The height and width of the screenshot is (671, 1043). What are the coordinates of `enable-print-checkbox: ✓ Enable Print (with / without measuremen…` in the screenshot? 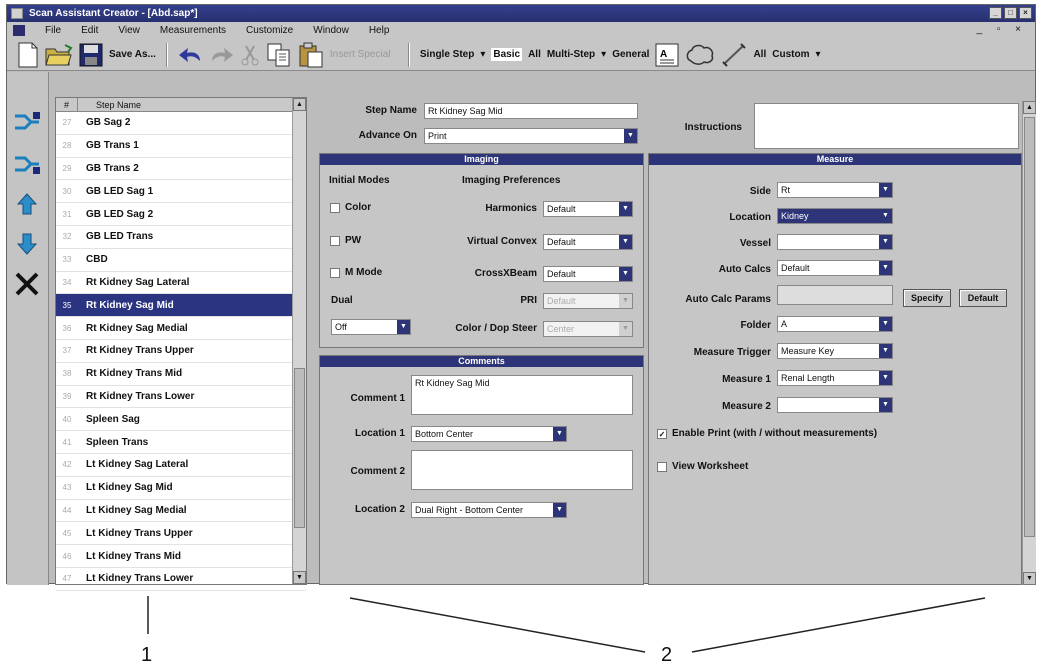 It's located at (767, 433).